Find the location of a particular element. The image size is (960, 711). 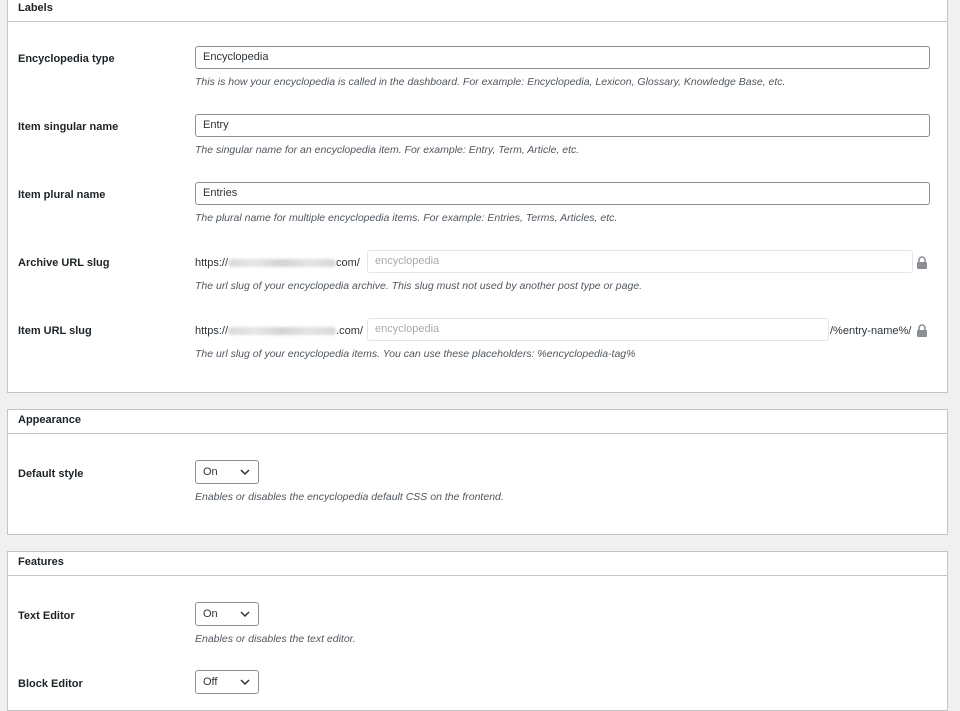

appearance-panel-title: Appearance is located at coordinates (477, 422).